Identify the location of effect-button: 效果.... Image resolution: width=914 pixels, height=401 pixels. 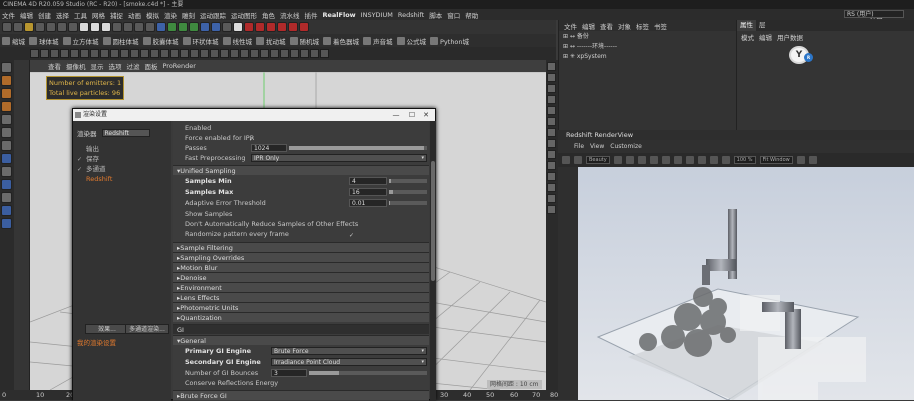
(107, 329).